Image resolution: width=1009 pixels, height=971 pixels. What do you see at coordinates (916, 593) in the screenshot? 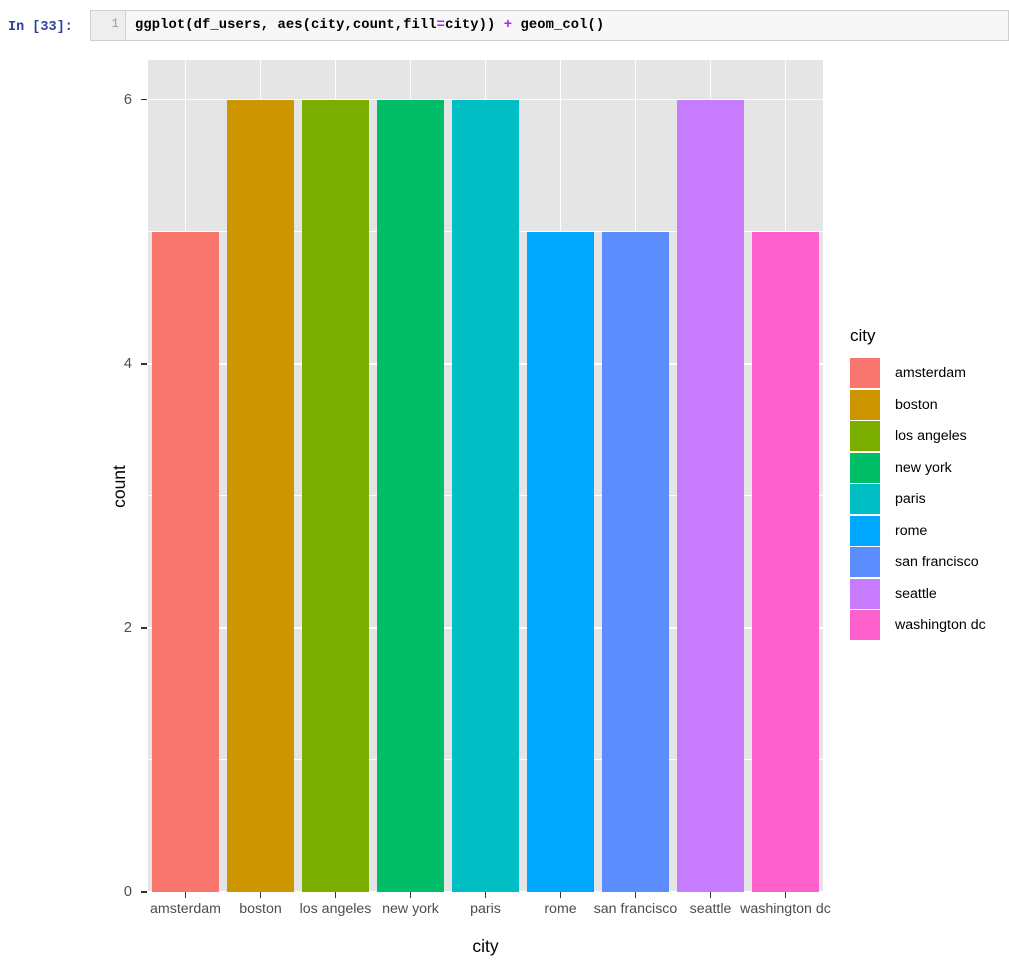
I see `legend-item-label: seattle` at bounding box center [916, 593].